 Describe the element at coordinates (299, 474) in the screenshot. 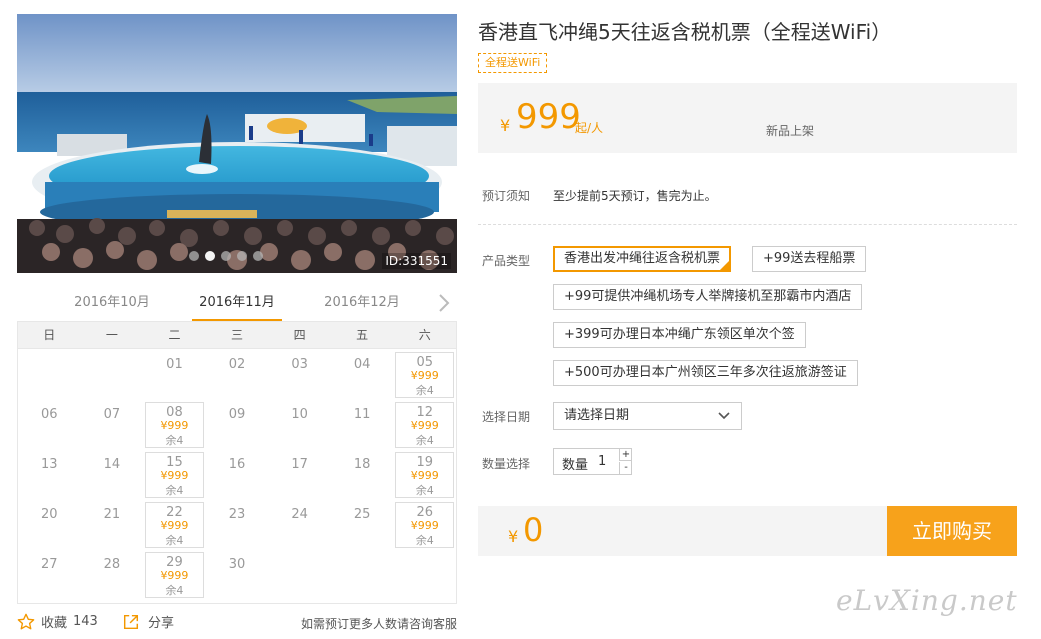

I see `calendar-day: 17` at that location.